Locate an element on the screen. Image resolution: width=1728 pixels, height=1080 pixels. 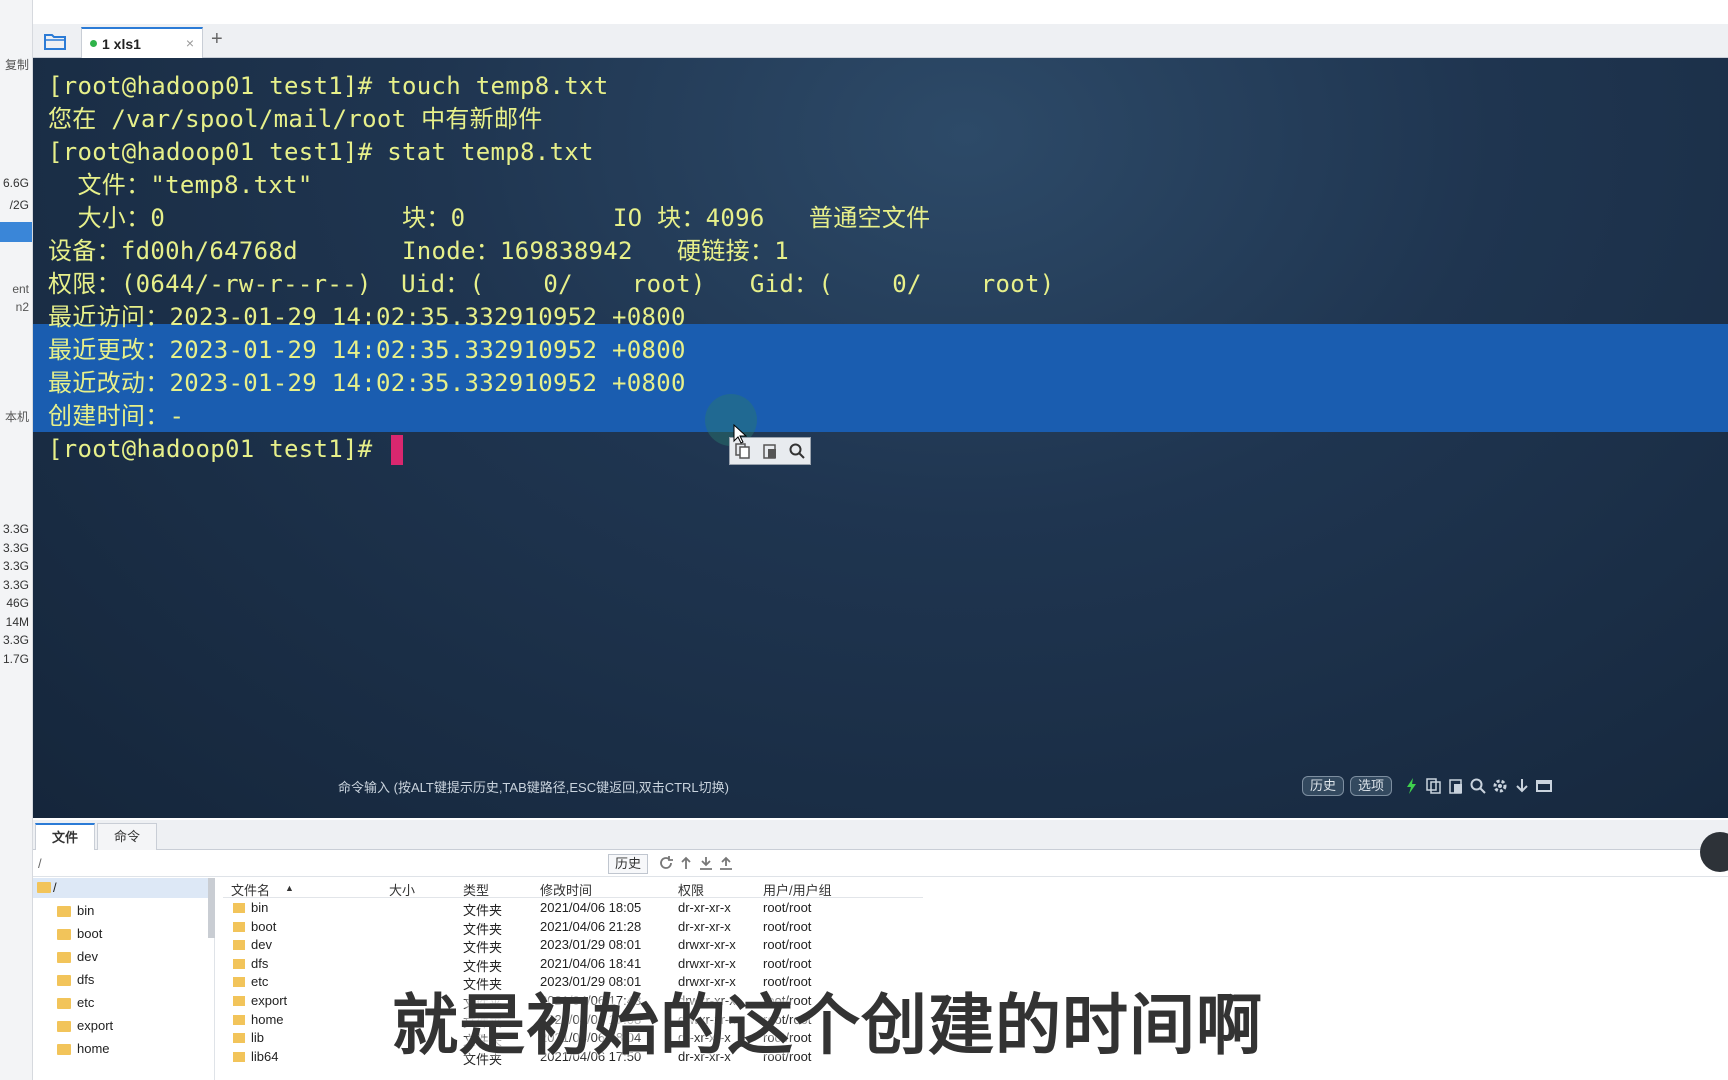
file-name: home is located at coordinates (267, 1019).